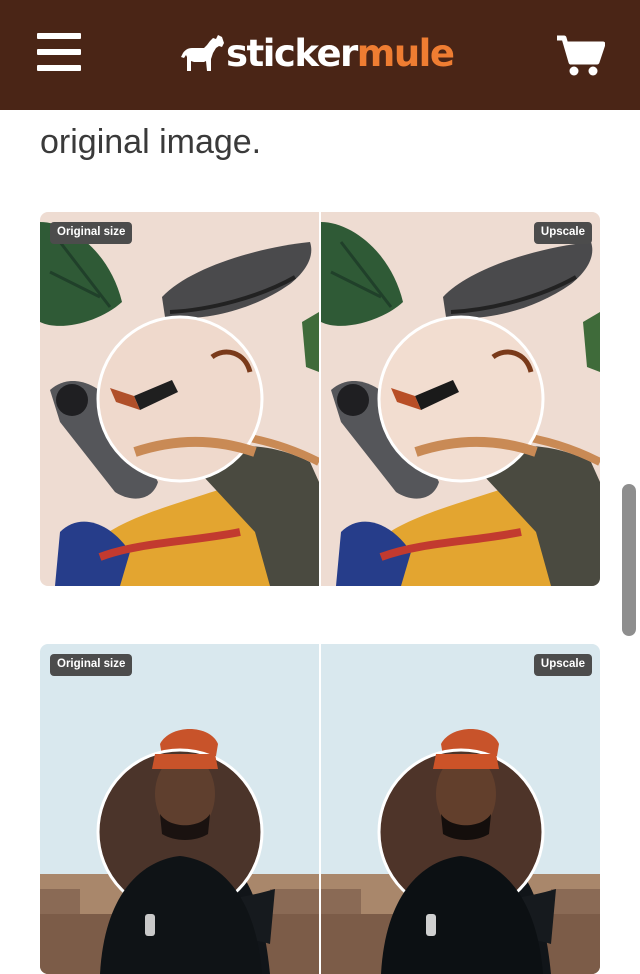 The width and height of the screenshot is (640, 974). I want to click on logo-word-sticker: sticker, so click(292, 53).